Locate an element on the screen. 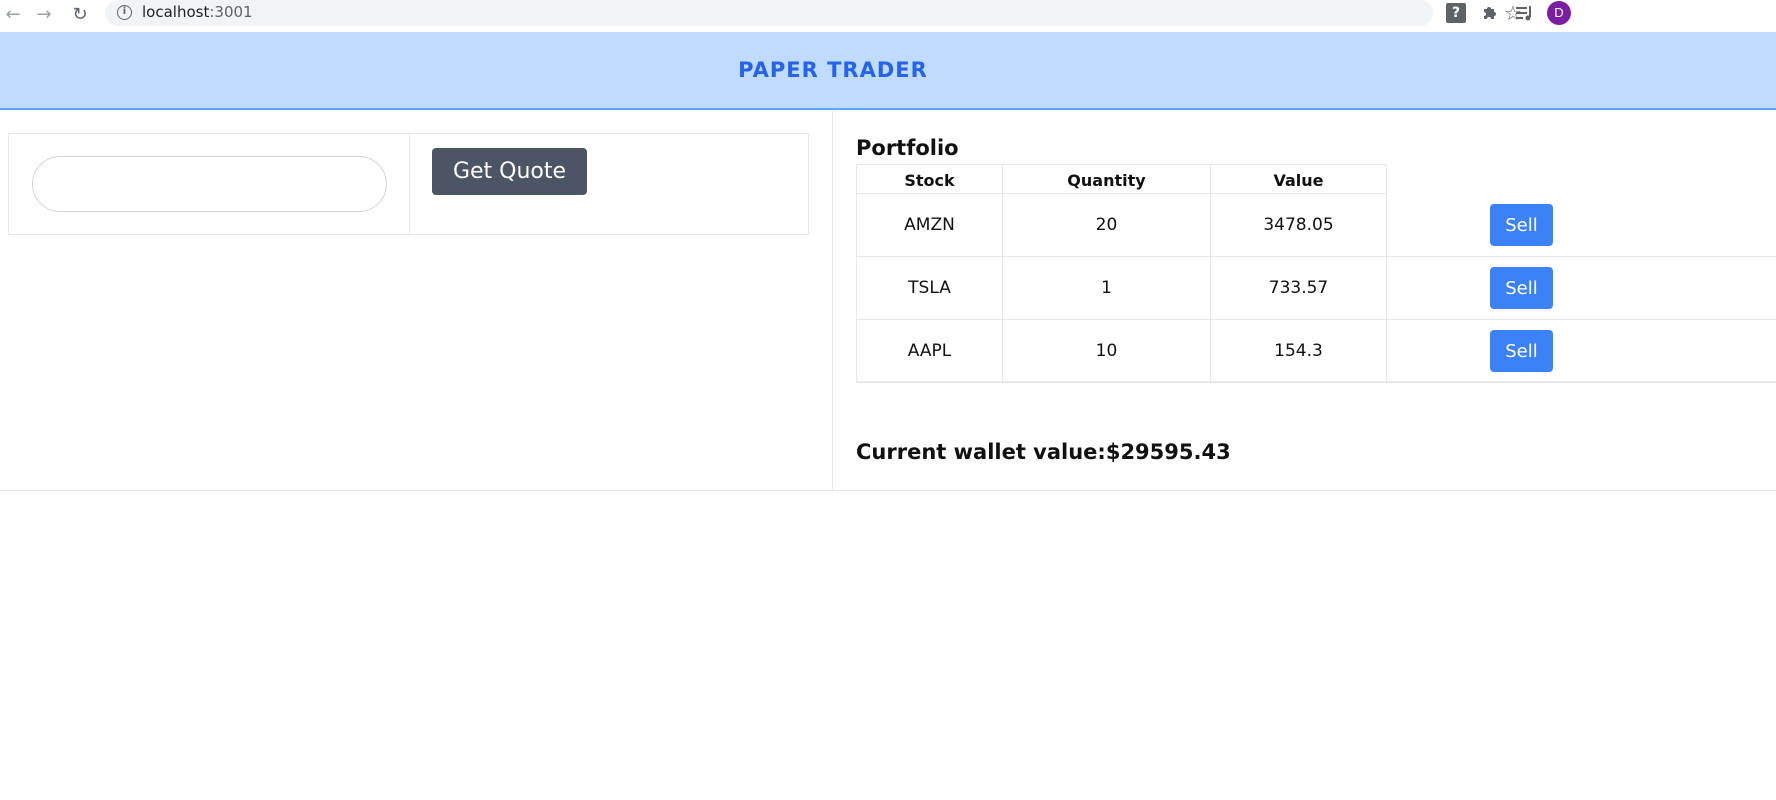 Image resolution: width=1776 pixels, height=800 pixels. table-row: TSLA 1 733.57 Sell is located at coordinates (1316, 288).